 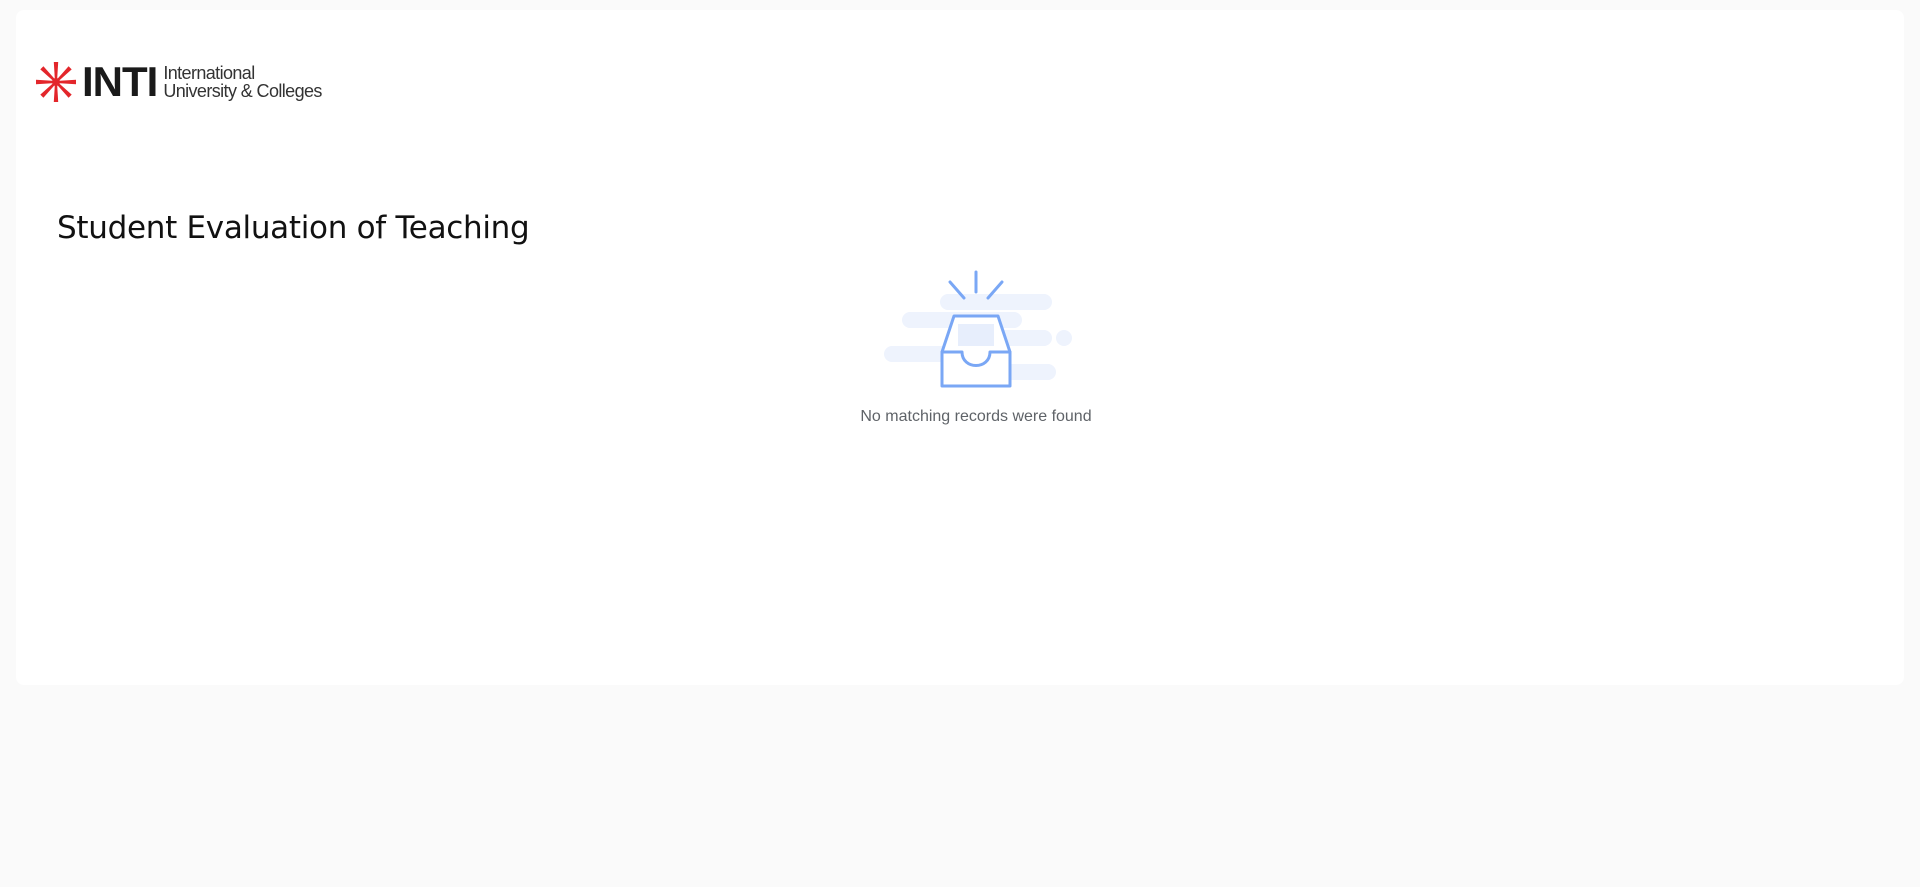 I want to click on page-title: Student Evaluation of Teaching, so click(x=293, y=228).